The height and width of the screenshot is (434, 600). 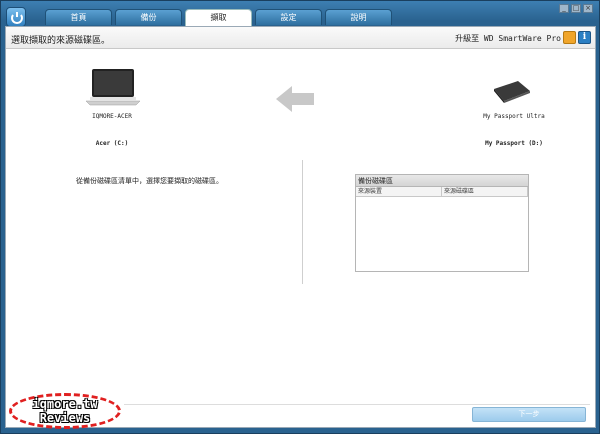 I want to click on tab-home: 首頁, so click(x=78, y=17).